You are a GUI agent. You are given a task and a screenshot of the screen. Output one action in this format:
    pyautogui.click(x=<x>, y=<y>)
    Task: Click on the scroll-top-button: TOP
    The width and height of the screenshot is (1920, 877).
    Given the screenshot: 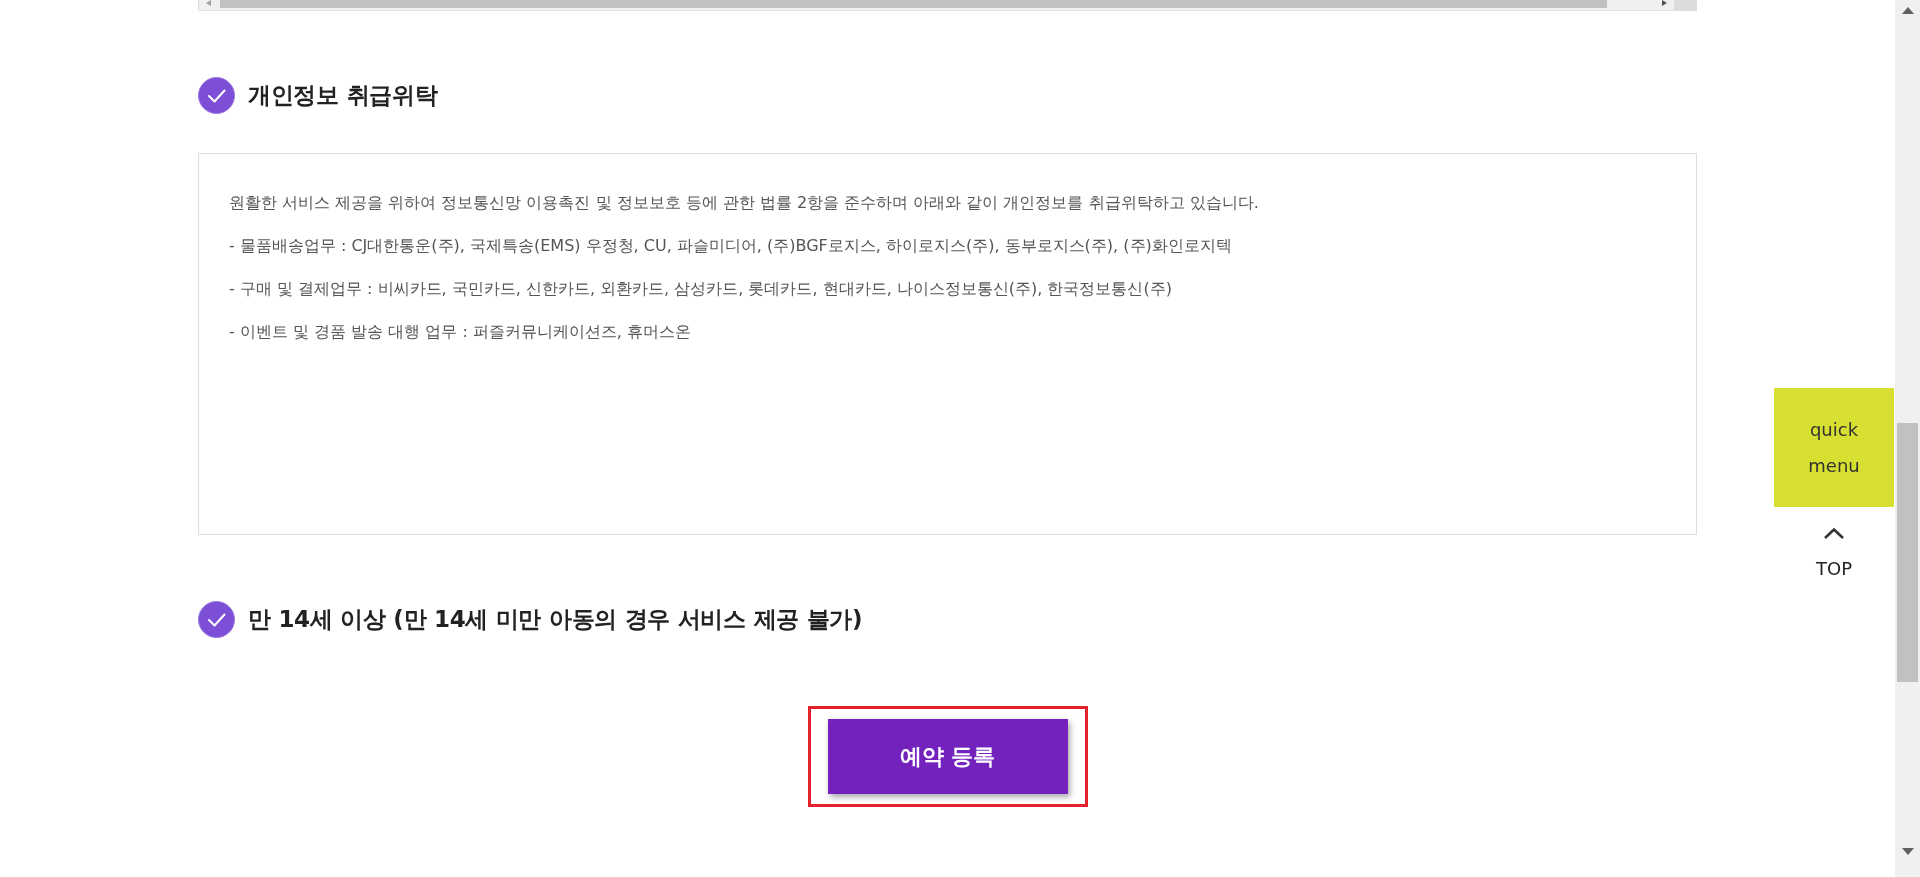 What is the action you would take?
    pyautogui.click(x=1834, y=543)
    